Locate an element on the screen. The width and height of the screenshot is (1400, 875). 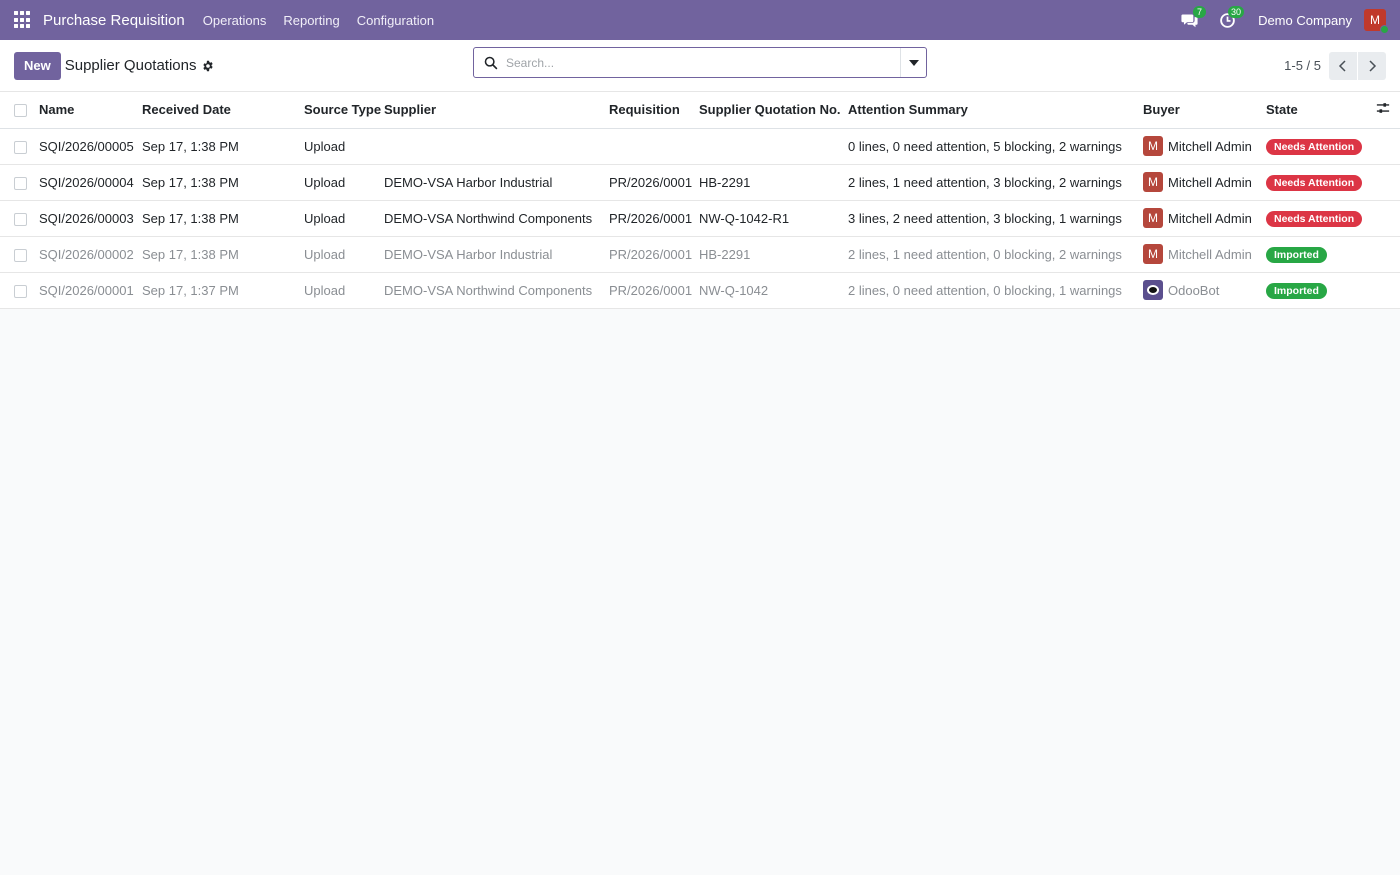
activities-button: 30 is located at coordinates (1229, 19).